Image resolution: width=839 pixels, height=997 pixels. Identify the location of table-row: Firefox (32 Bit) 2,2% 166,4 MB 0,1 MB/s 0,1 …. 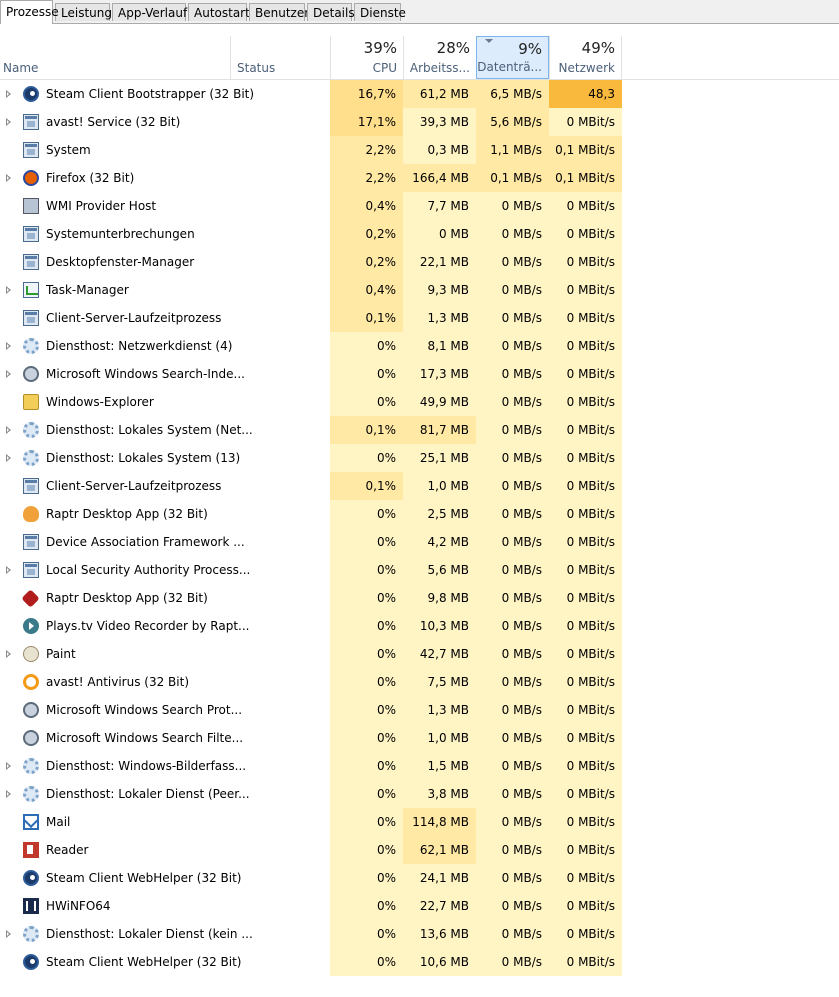
(419, 178).